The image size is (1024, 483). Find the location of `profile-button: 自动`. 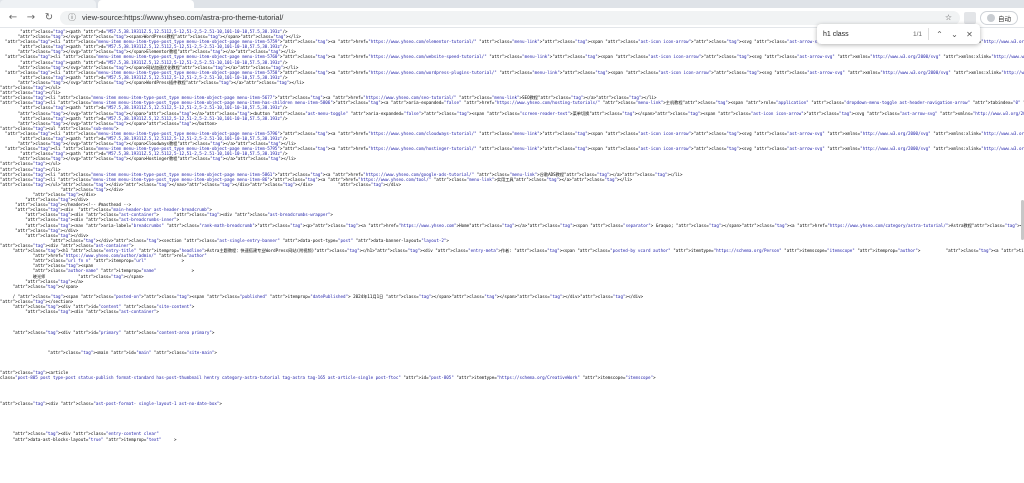

profile-button: 自动 is located at coordinates (999, 17).